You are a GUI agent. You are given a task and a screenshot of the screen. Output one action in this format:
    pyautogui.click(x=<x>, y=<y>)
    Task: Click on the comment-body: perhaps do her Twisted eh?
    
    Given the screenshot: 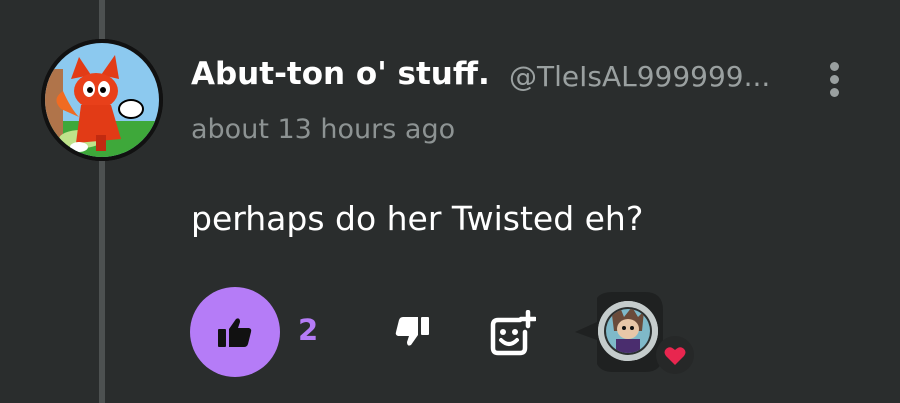 What is the action you would take?
    pyautogui.click(x=417, y=218)
    